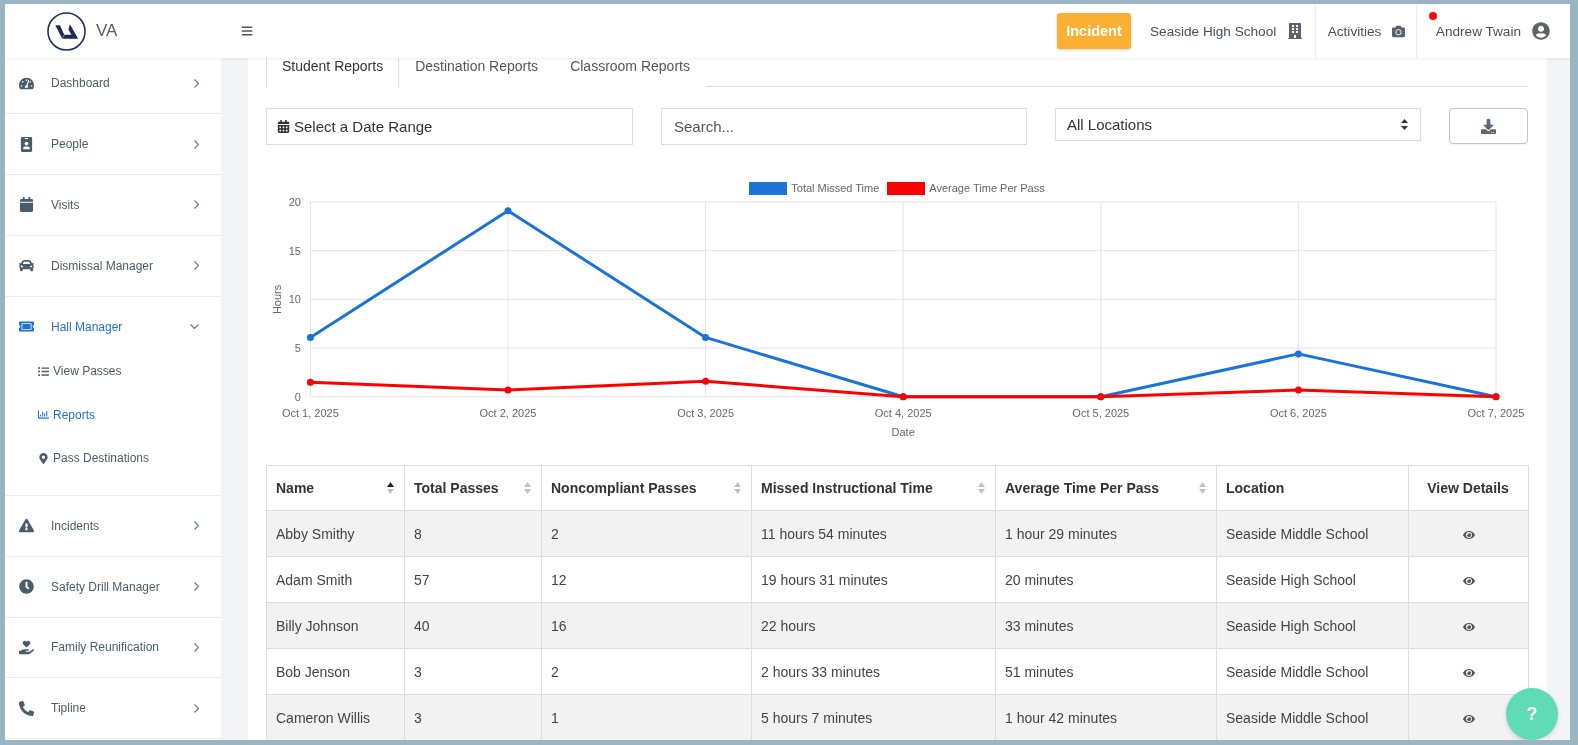  Describe the element at coordinates (276, 299) in the screenshot. I see `axis-title: Hours` at that location.